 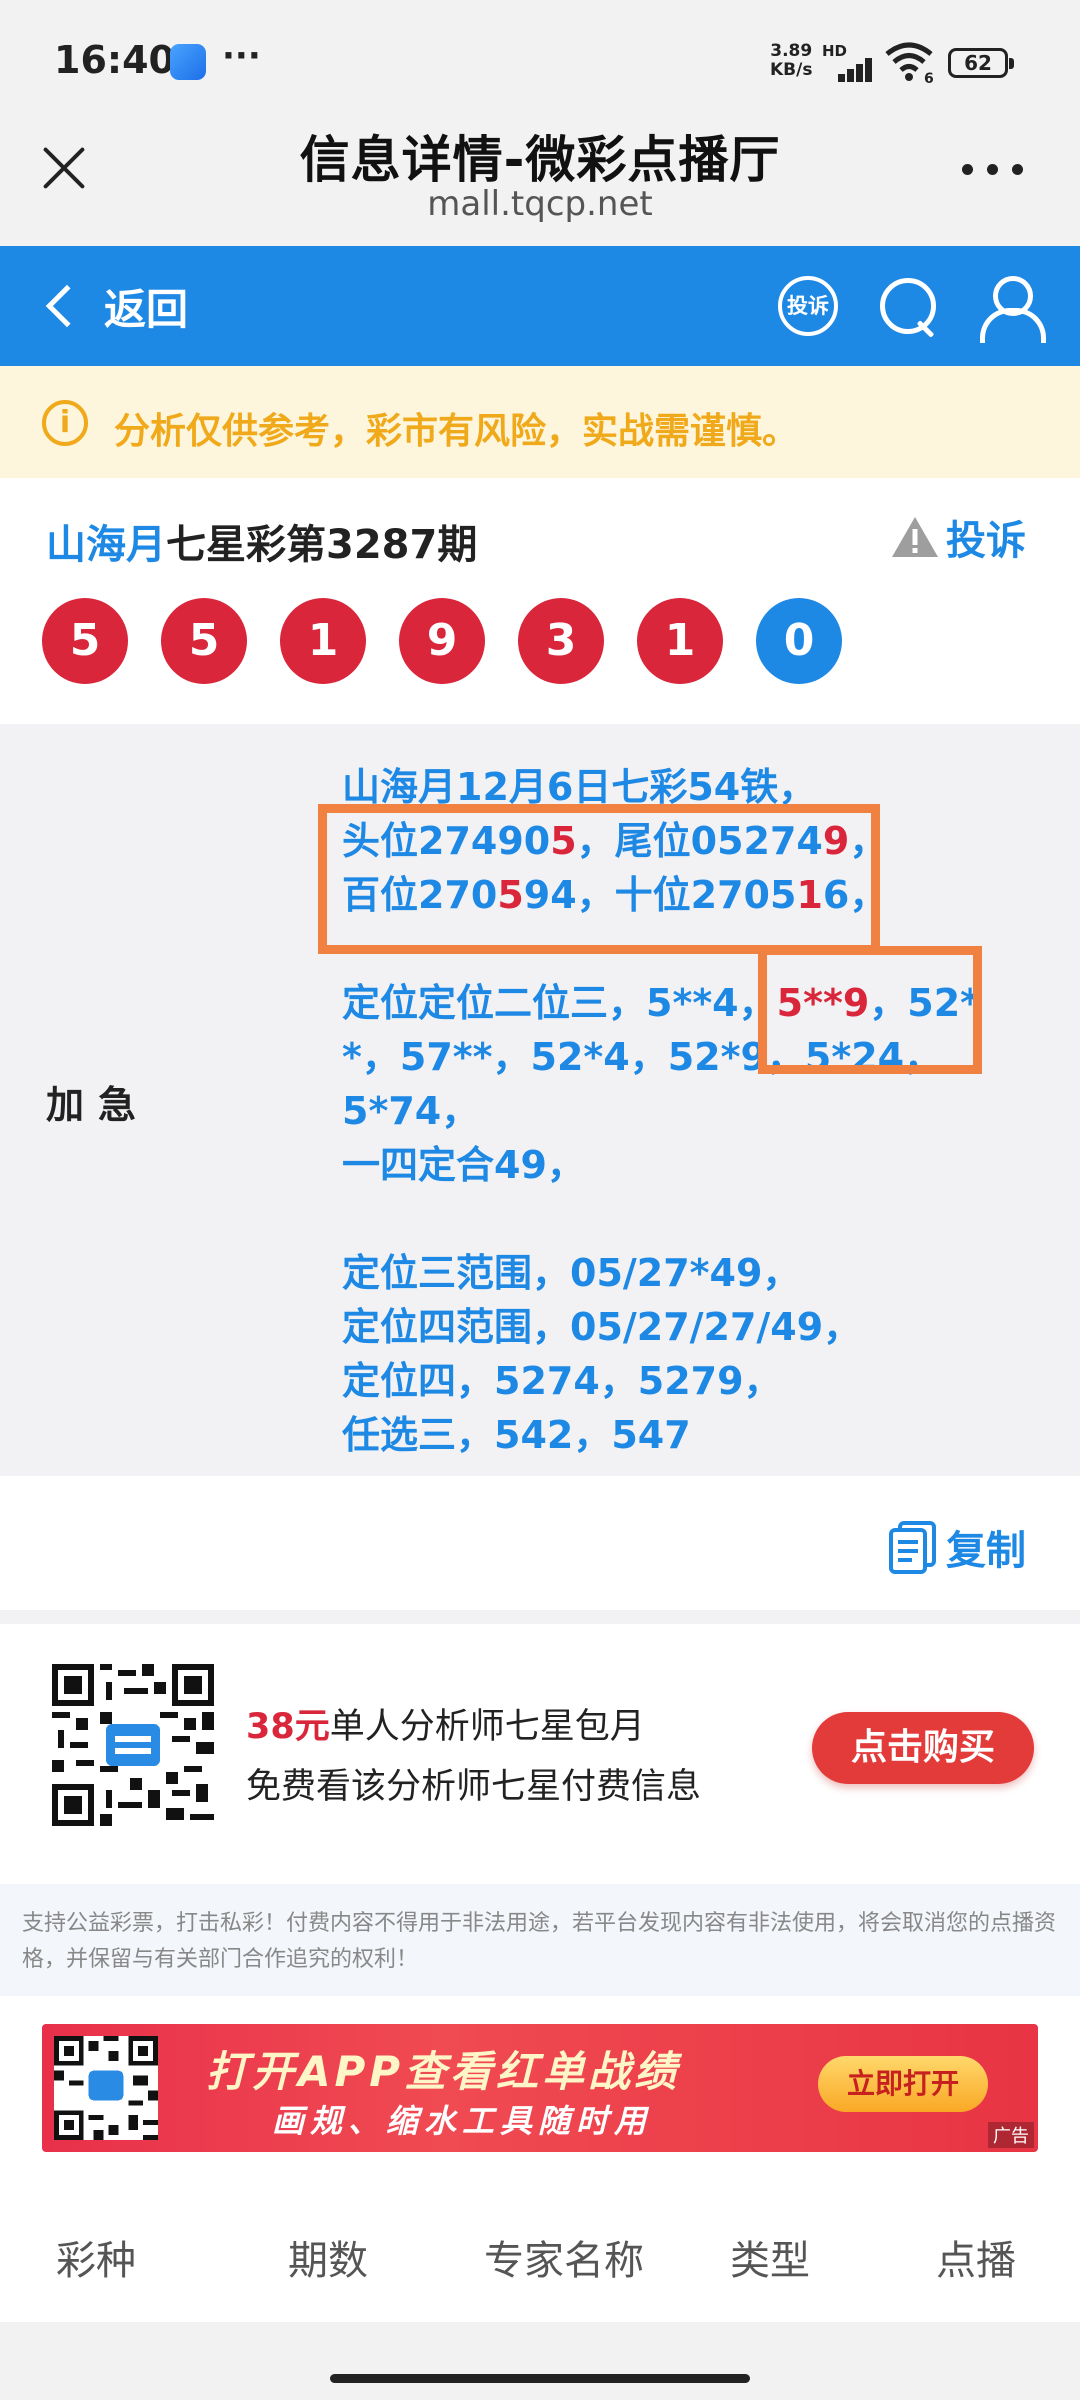 I want to click on network-speed-value: 3.89, so click(x=791, y=51).